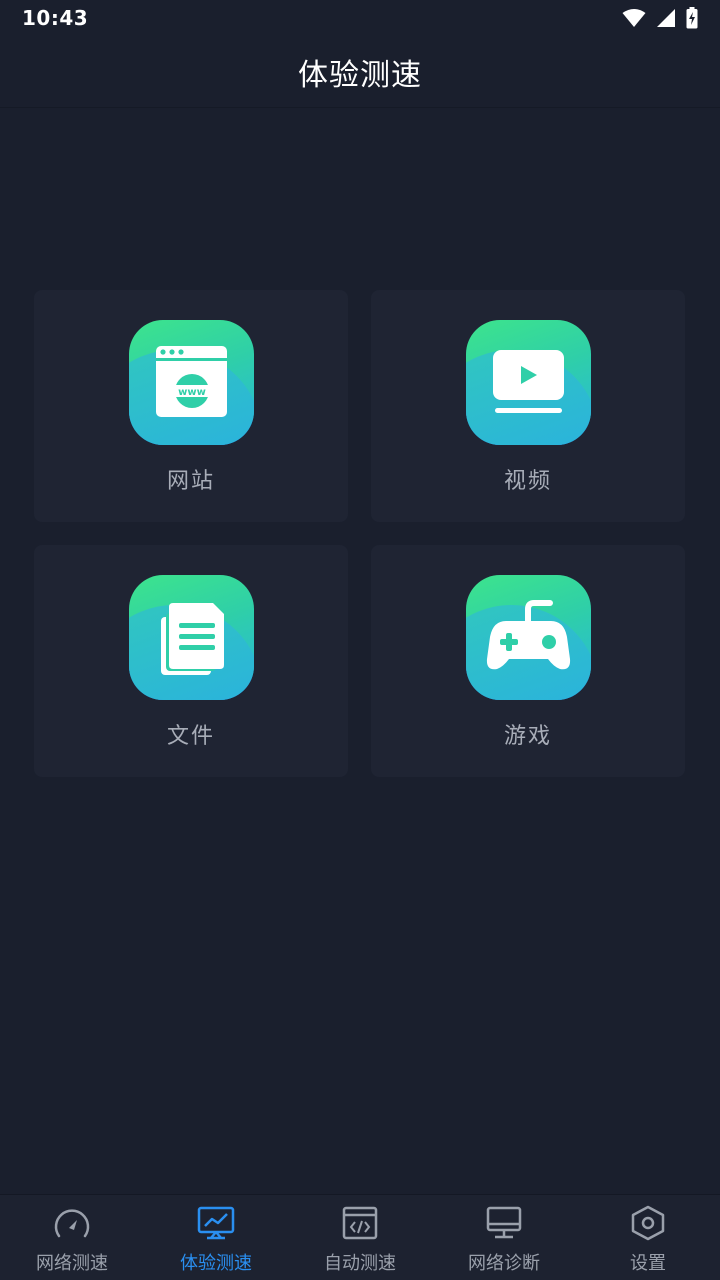  I want to click on video-icon, so click(528, 381).